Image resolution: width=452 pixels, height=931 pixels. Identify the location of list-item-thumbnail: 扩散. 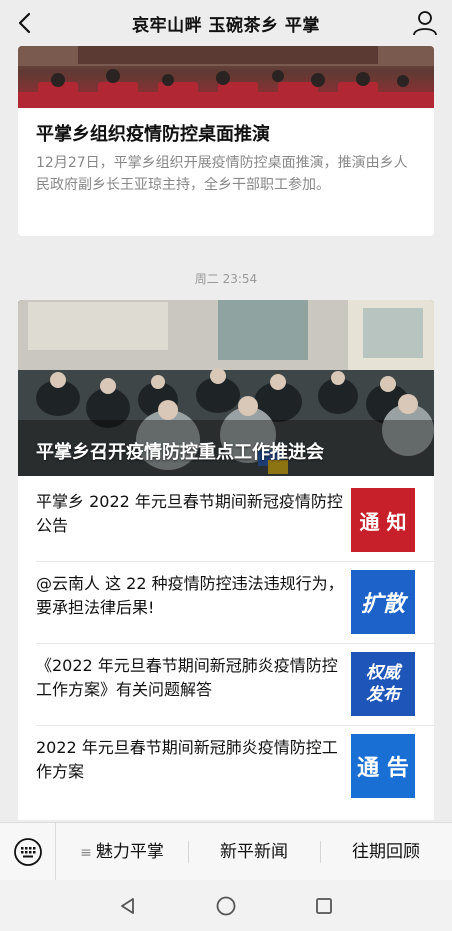
(383, 602).